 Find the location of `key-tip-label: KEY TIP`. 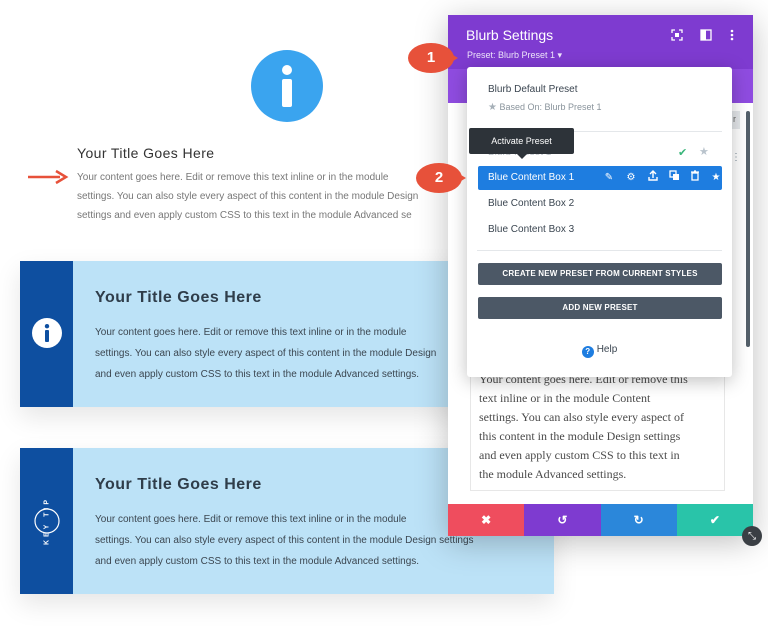

key-tip-label: KEY TIP is located at coordinates (47, 521).